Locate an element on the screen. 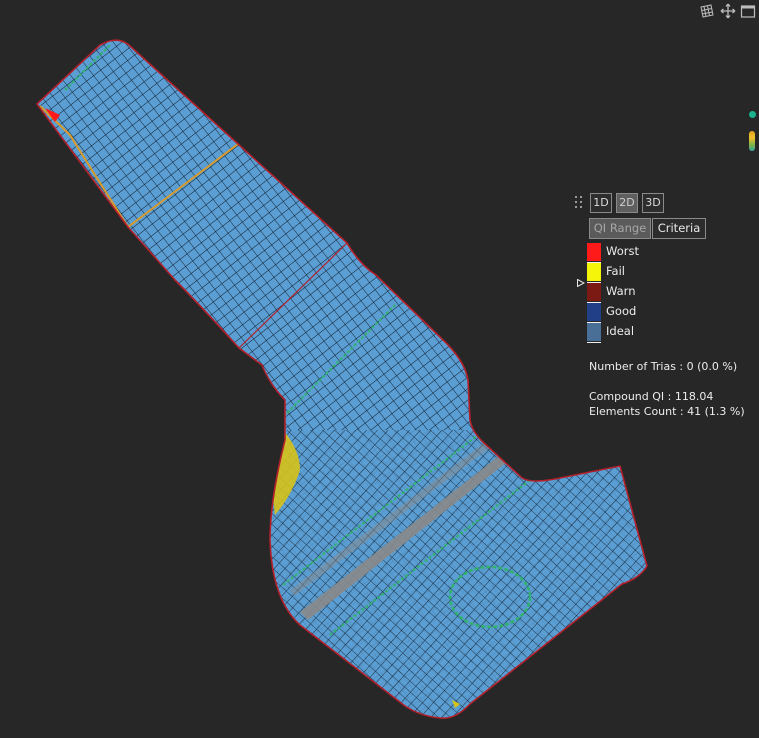 The image size is (759, 738). criteria-button: Criteria is located at coordinates (679, 228).